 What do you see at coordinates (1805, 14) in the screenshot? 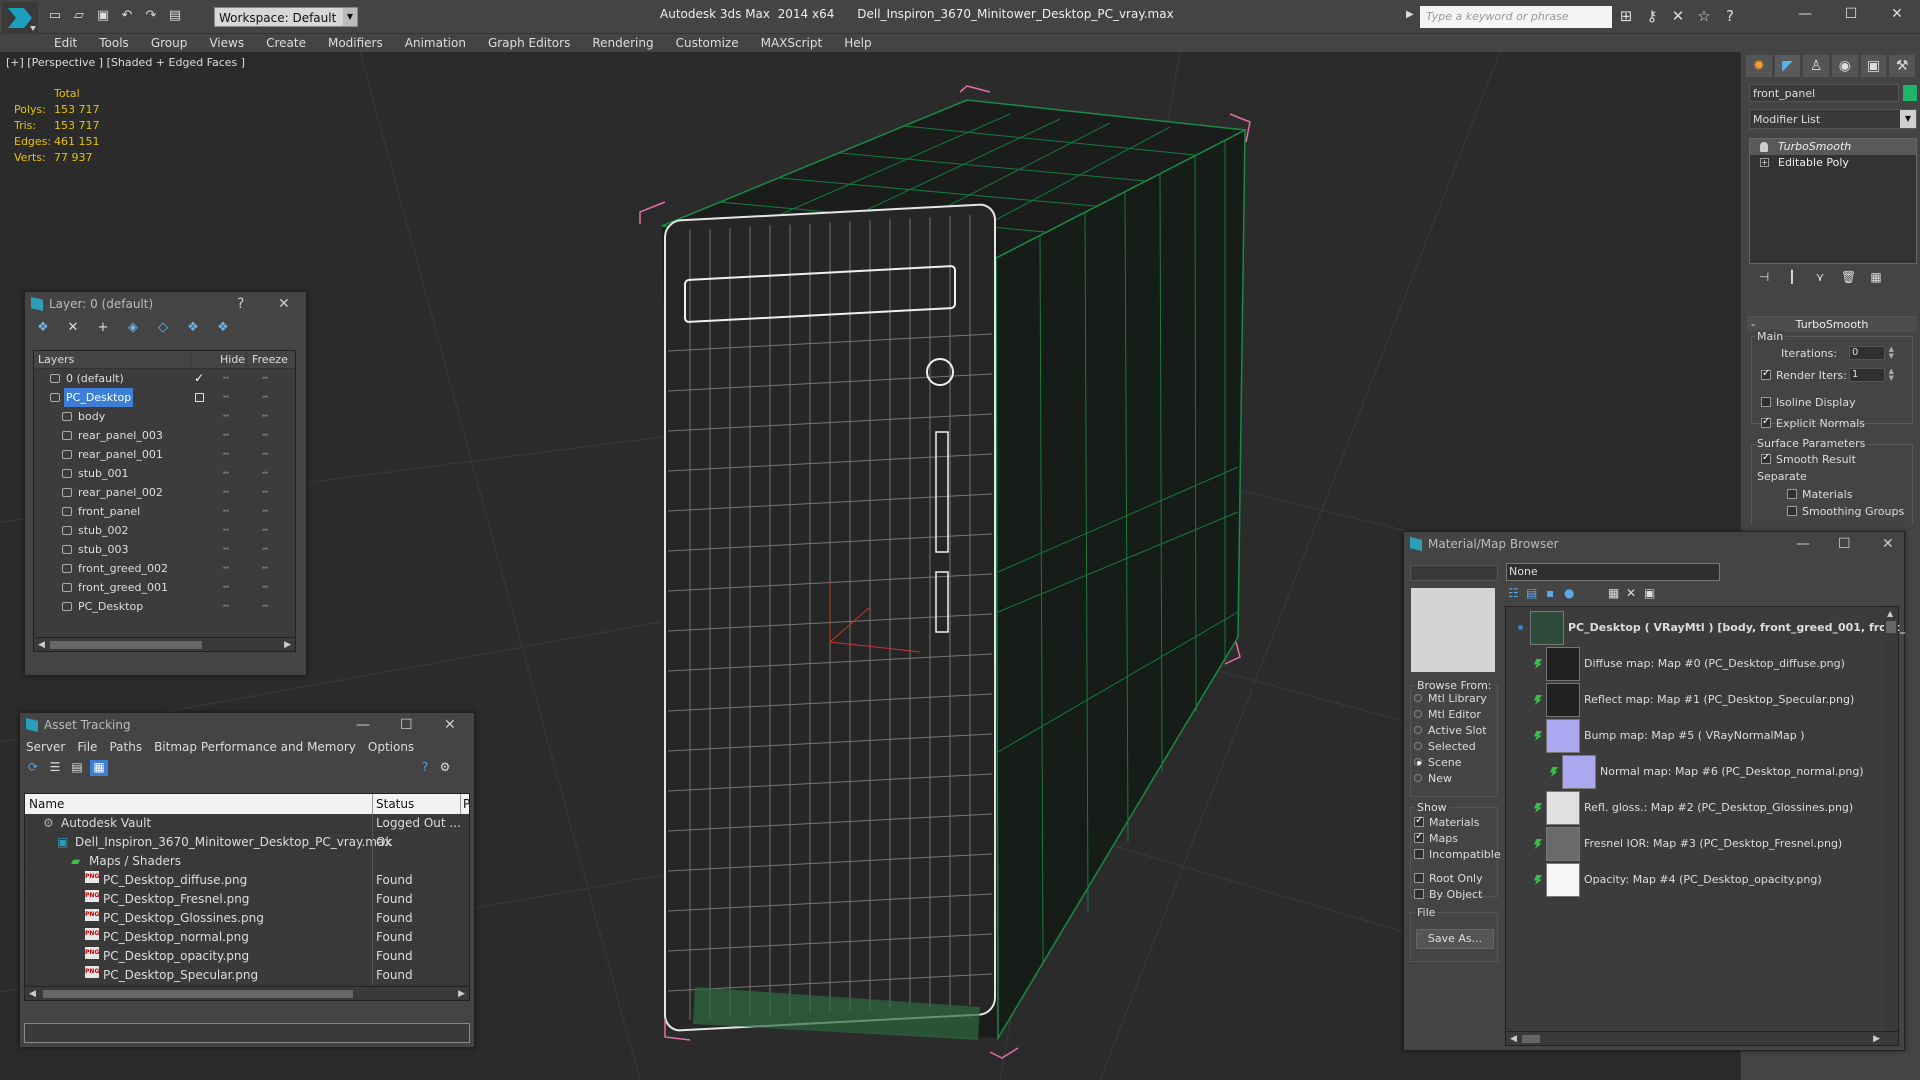
I see `minimize-icon: —` at bounding box center [1805, 14].